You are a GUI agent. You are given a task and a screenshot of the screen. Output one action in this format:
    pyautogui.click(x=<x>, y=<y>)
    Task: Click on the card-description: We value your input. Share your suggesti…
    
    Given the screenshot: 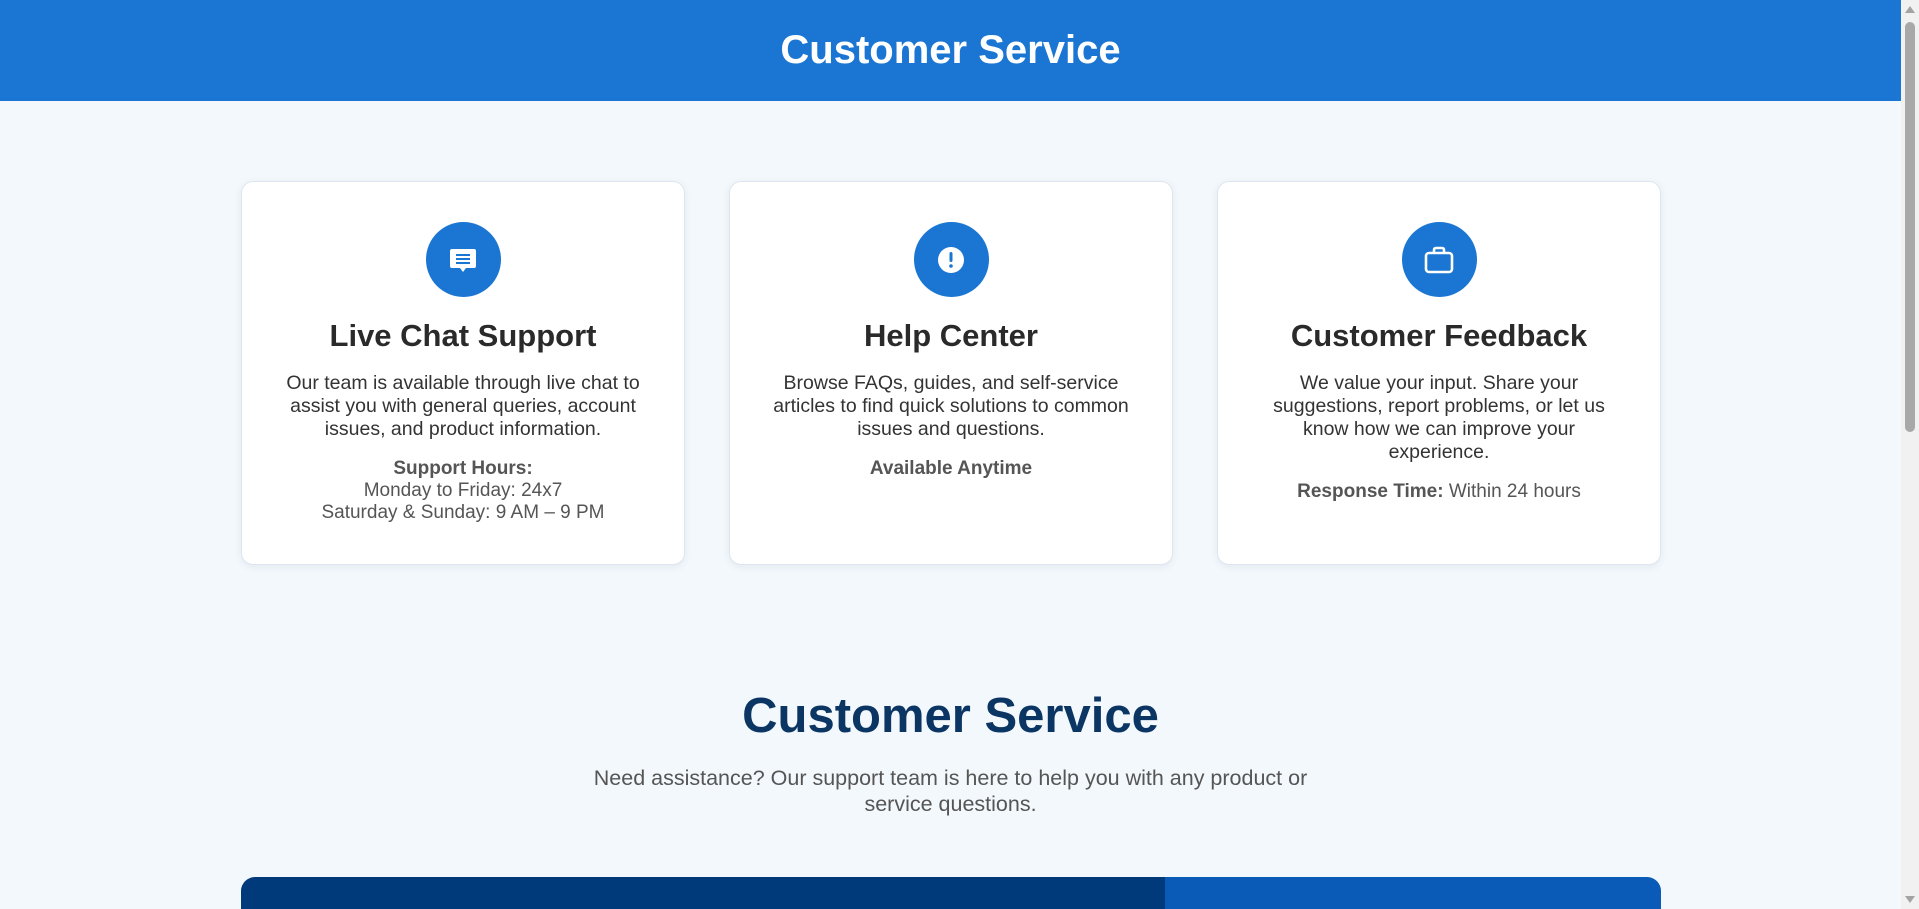 What is the action you would take?
    pyautogui.click(x=1439, y=418)
    